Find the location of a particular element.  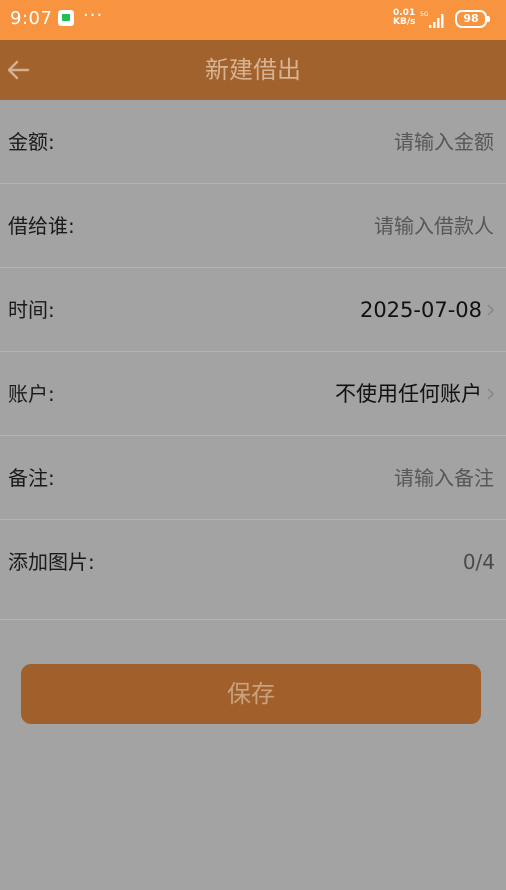

account-label: 账户: is located at coordinates (31, 394).